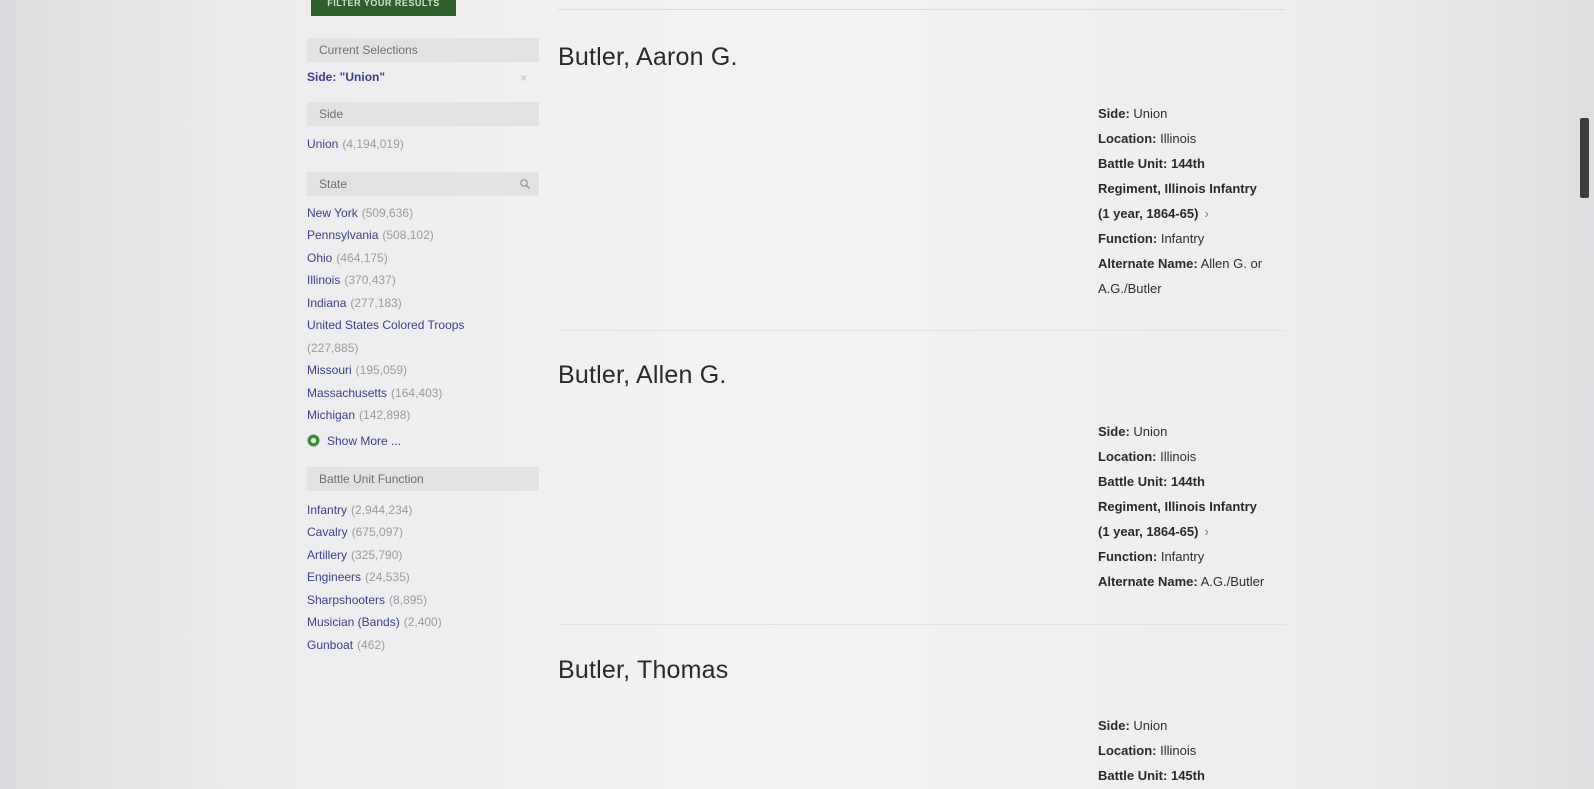 The width and height of the screenshot is (1594, 789). I want to click on facet-item-count: (2,944,234), so click(382, 509).